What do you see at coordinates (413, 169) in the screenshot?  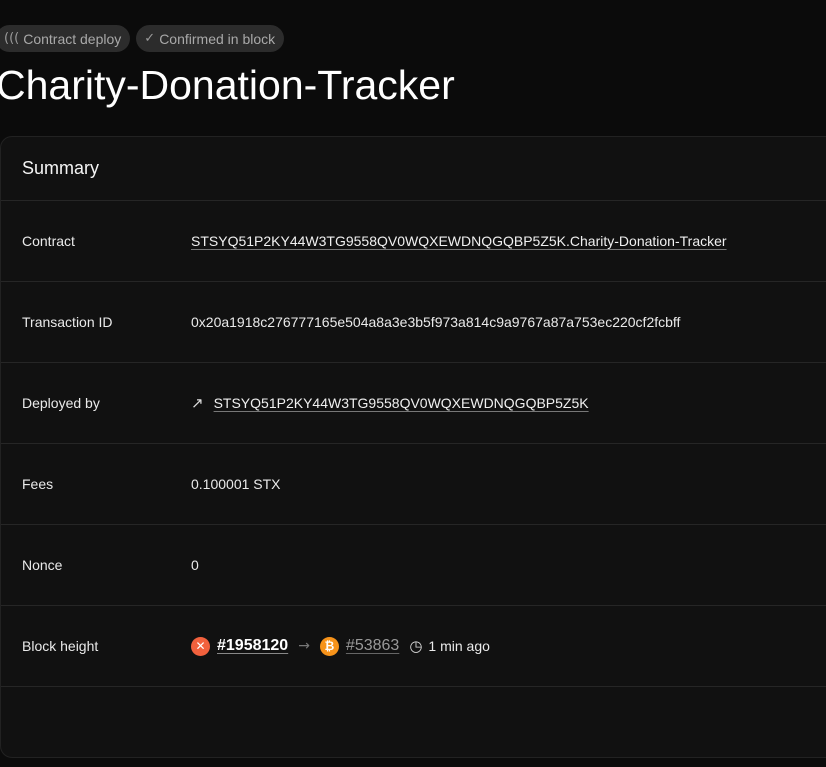 I see `summary-heading: Summary` at bounding box center [413, 169].